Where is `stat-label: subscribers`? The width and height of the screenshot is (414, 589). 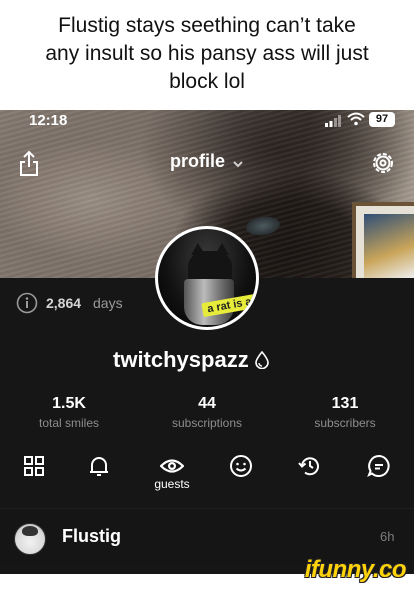
stat-label: subscribers is located at coordinates (345, 423).